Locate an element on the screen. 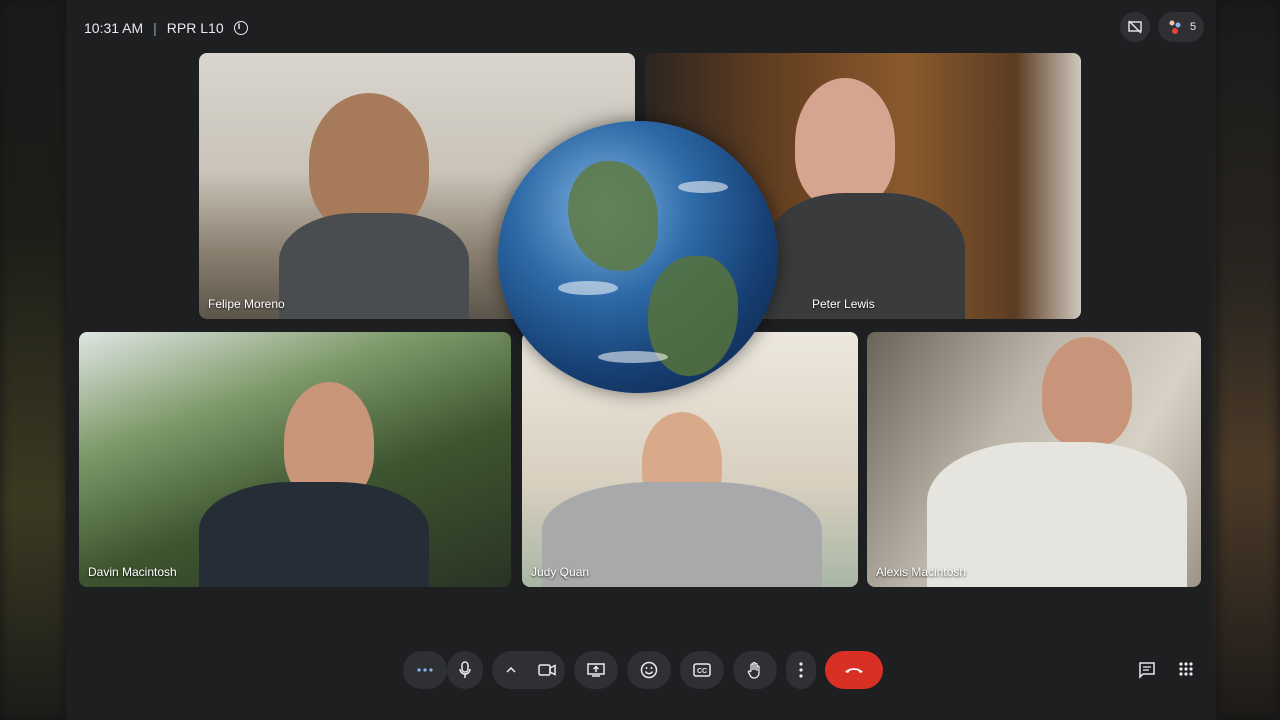  participant-name: Felipe Moreno is located at coordinates (246, 304).